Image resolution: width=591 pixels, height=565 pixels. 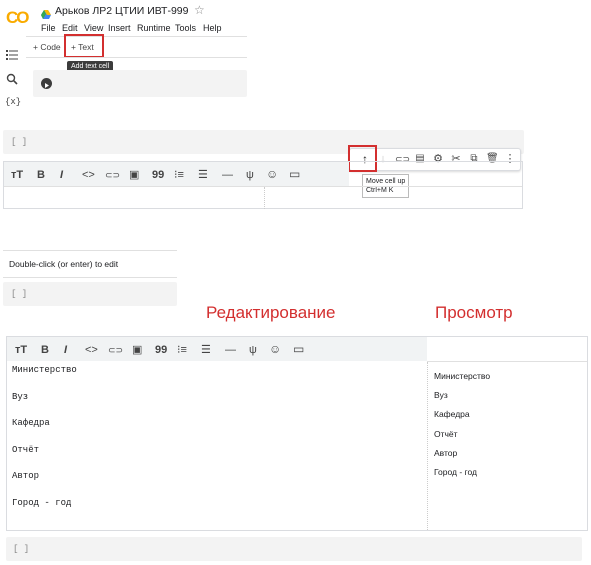 I want to click on sidebar: {x}, so click(x=12, y=76).